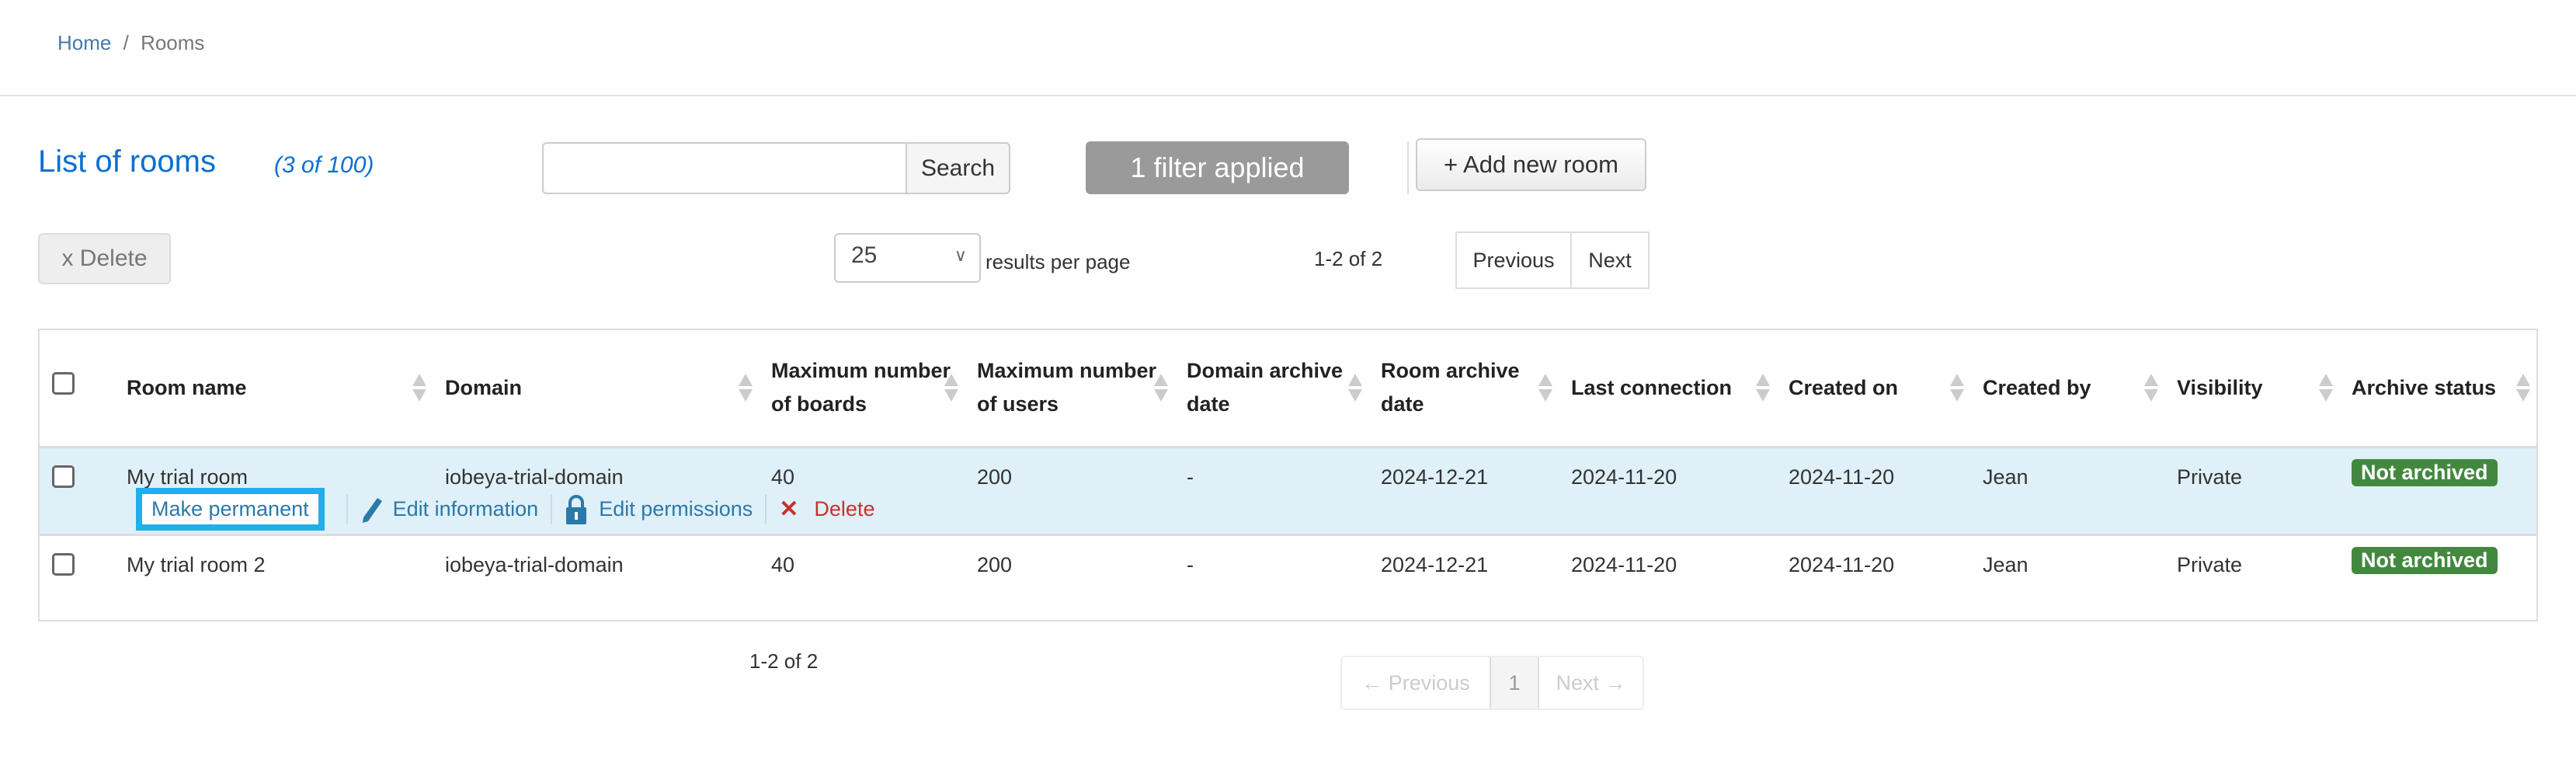 This screenshot has height=759, width=2576. What do you see at coordinates (173, 43) in the screenshot?
I see `breadcrumb-current: Rooms` at bounding box center [173, 43].